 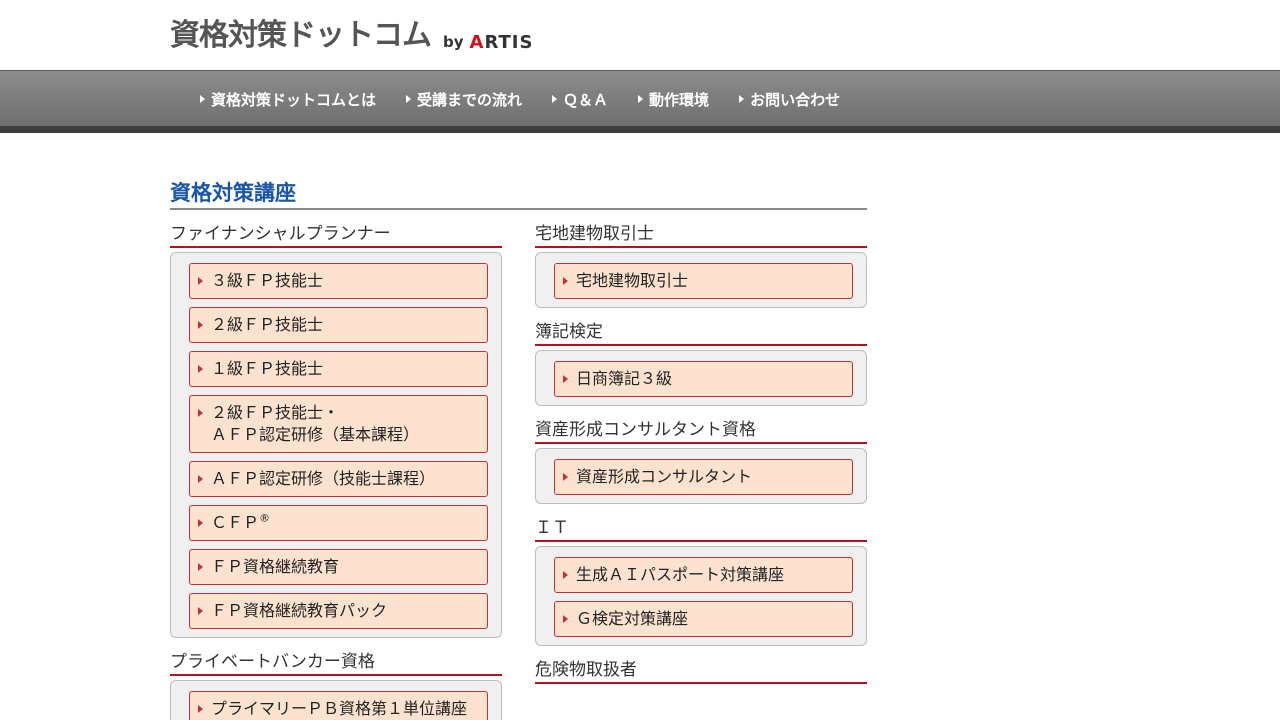 What do you see at coordinates (703, 619) in the screenshot?
I see `course-link-g-kentei: Ｇ検定対策講座` at bounding box center [703, 619].